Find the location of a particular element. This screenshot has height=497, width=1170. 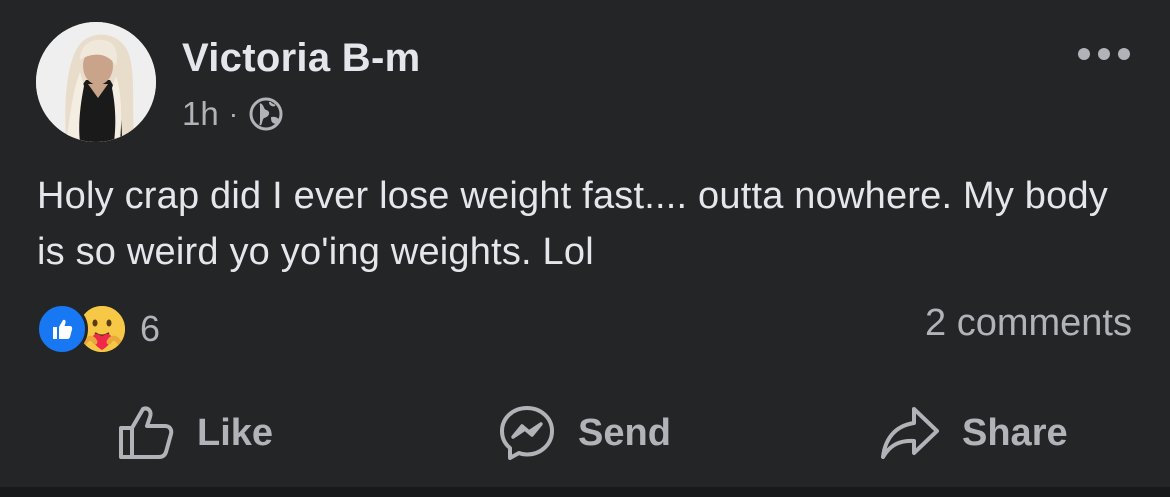

author-name: Victoria B-m is located at coordinates (301, 58).